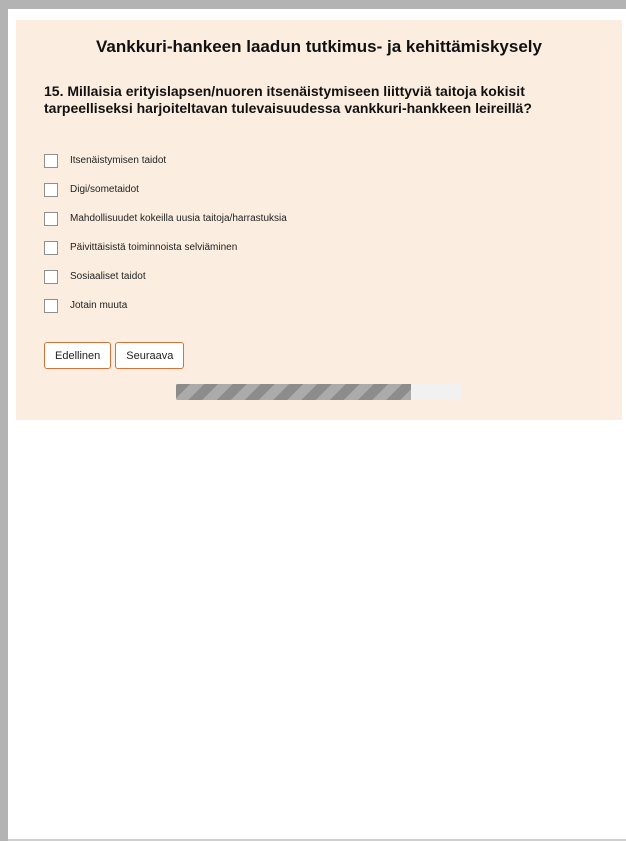 The width and height of the screenshot is (626, 841). Describe the element at coordinates (118, 160) in the screenshot. I see `option-label: Itsenäistymisen taidot` at that location.